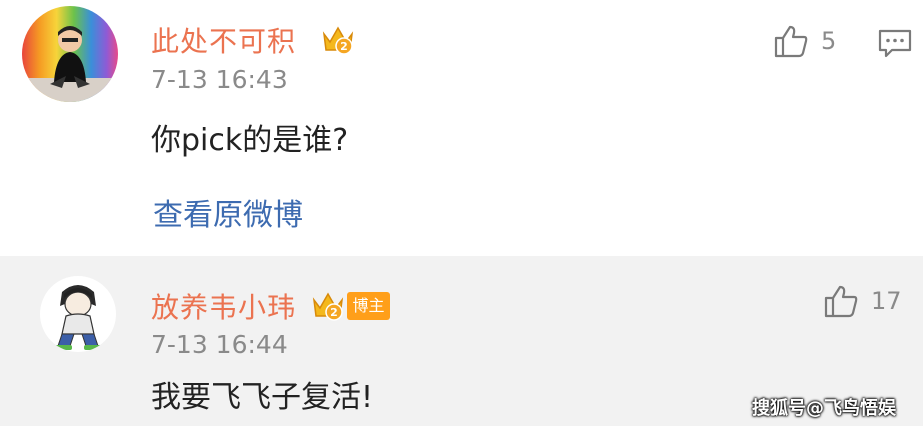  I want to click on comment-text: 我要飞飞子复活!, so click(262, 397).